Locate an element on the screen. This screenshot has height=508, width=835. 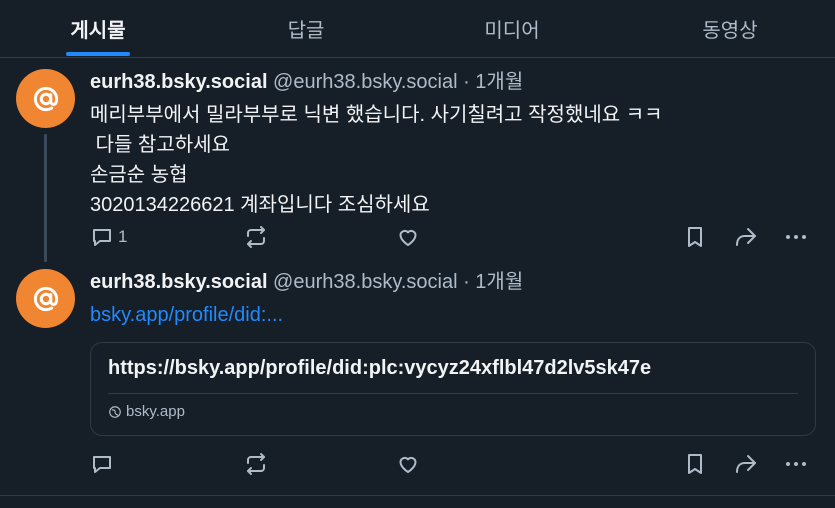
globe-icon is located at coordinates (115, 411).